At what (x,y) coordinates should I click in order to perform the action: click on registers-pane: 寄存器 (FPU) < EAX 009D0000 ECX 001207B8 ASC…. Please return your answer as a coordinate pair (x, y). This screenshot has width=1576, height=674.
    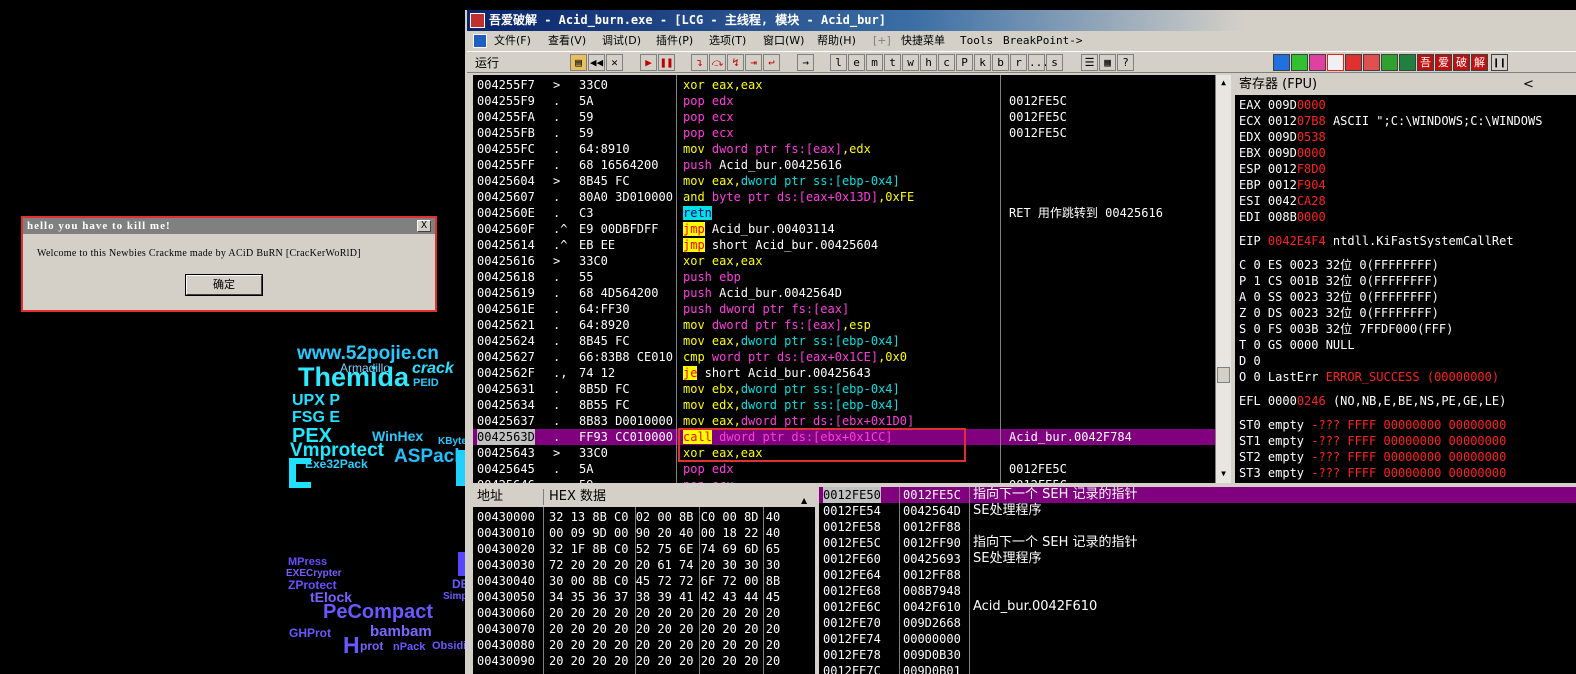
    Looking at the image, I should click on (1405, 279).